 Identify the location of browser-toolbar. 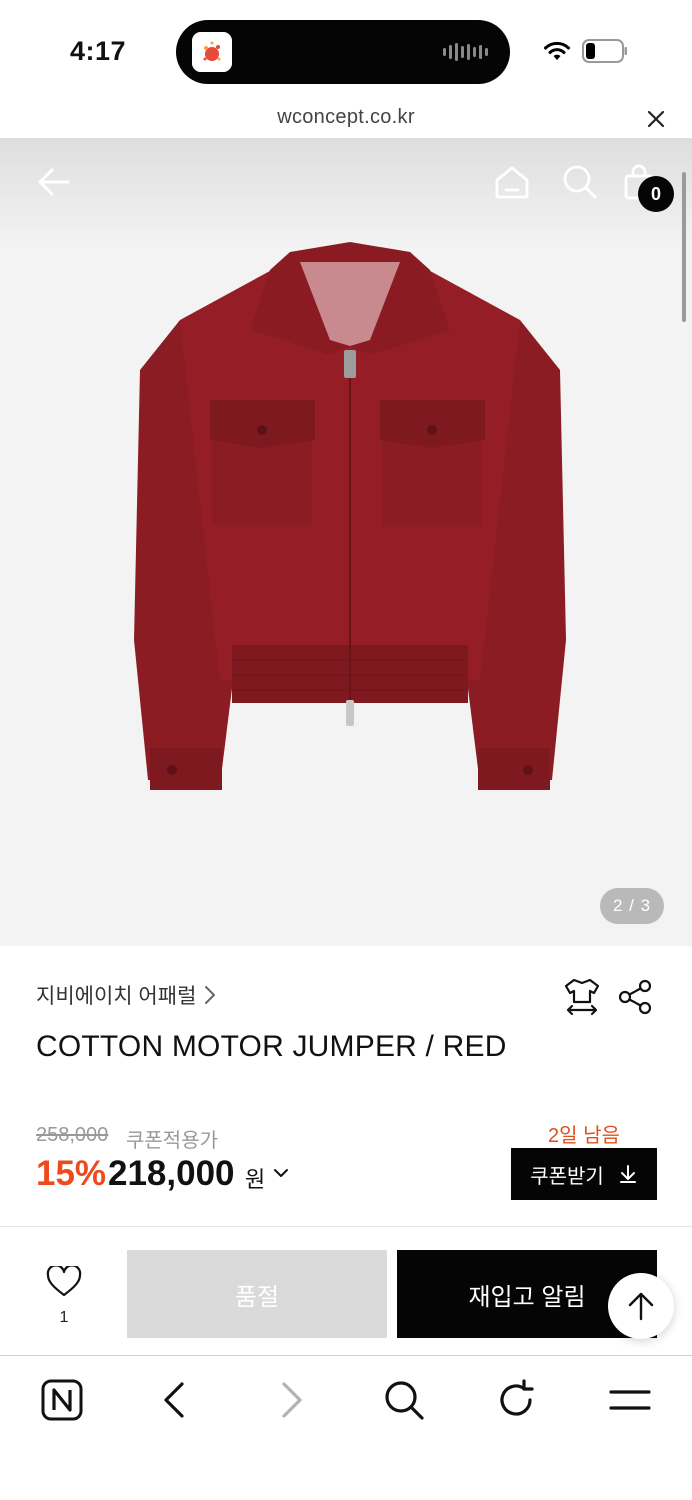
(346, 1428).